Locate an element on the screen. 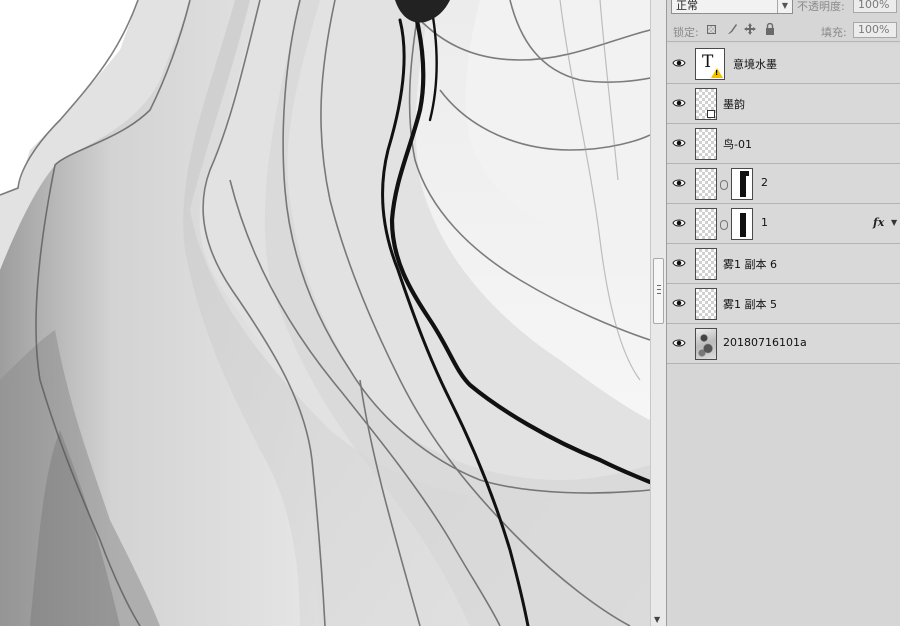 Image resolution: width=900 pixels, height=626 pixels. image-layer-thumbnail is located at coordinates (706, 344).